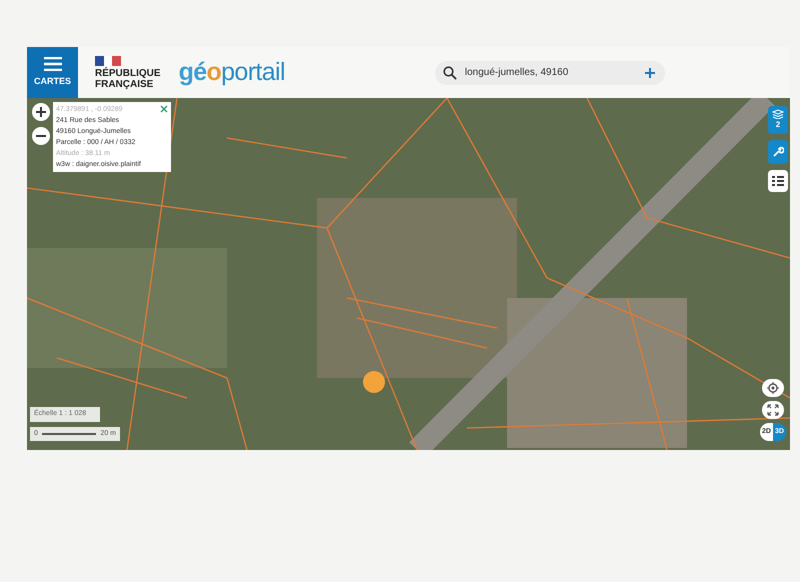 Image resolution: width=800 pixels, height=582 pixels. I want to click on legend-icon, so click(778, 181).